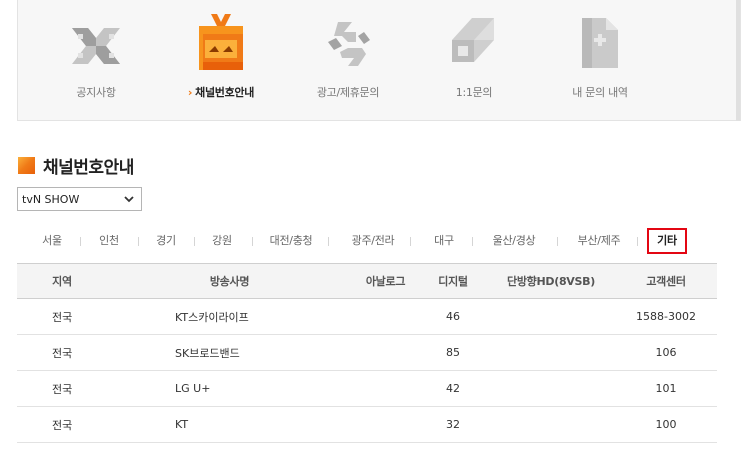 The image size is (741, 476). I want to click on inquiry-icon, so click(473, 40).